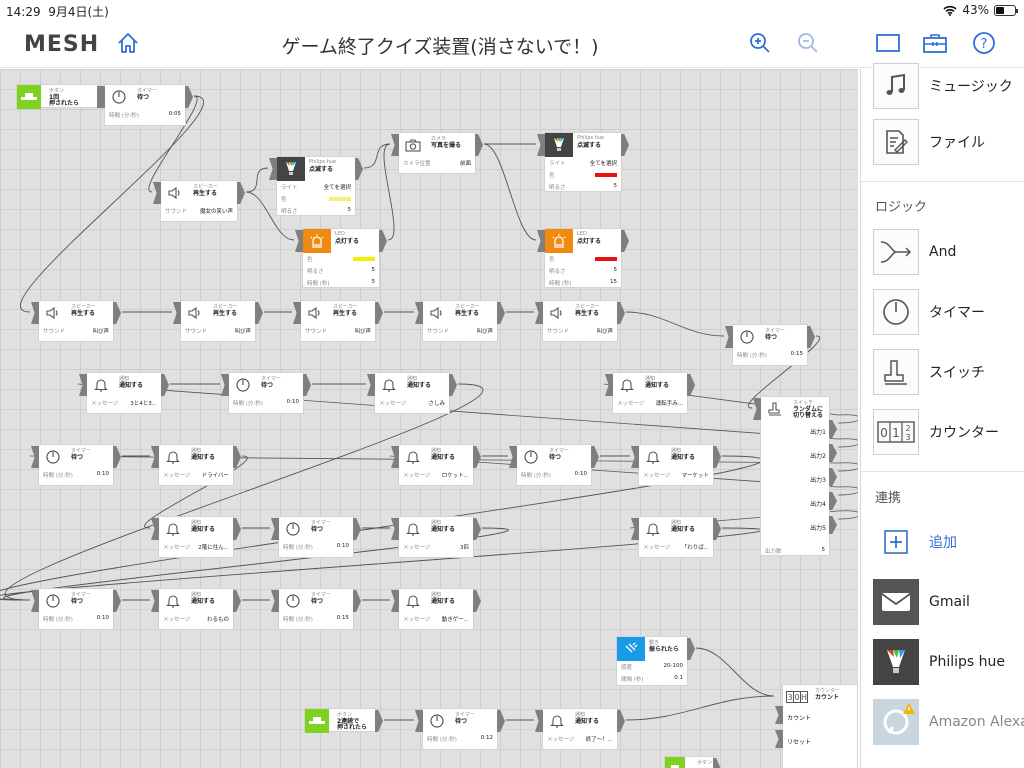  What do you see at coordinates (436, 537) in the screenshot?
I see `tag-notify: 通知 通知するメッセージ 3匹` at bounding box center [436, 537].